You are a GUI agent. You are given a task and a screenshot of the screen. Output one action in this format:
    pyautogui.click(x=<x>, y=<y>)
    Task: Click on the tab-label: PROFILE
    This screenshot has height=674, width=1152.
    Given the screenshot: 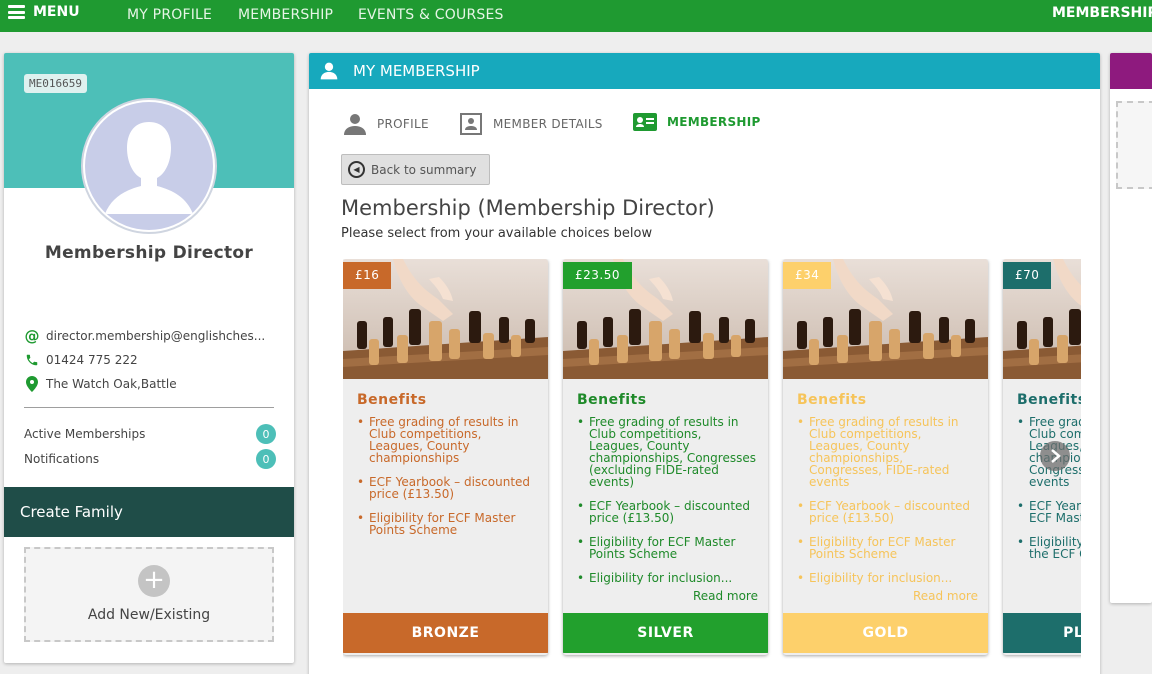 What is the action you would take?
    pyautogui.click(x=403, y=124)
    